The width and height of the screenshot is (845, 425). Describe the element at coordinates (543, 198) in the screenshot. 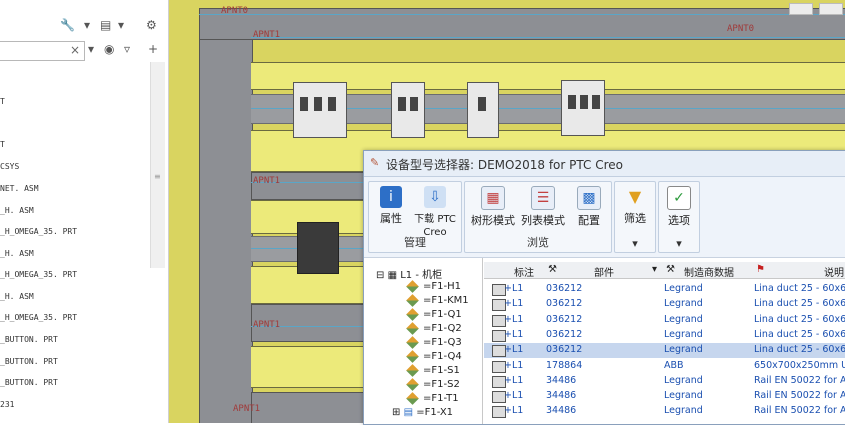

I see `list-mode-icon: ☰` at that location.